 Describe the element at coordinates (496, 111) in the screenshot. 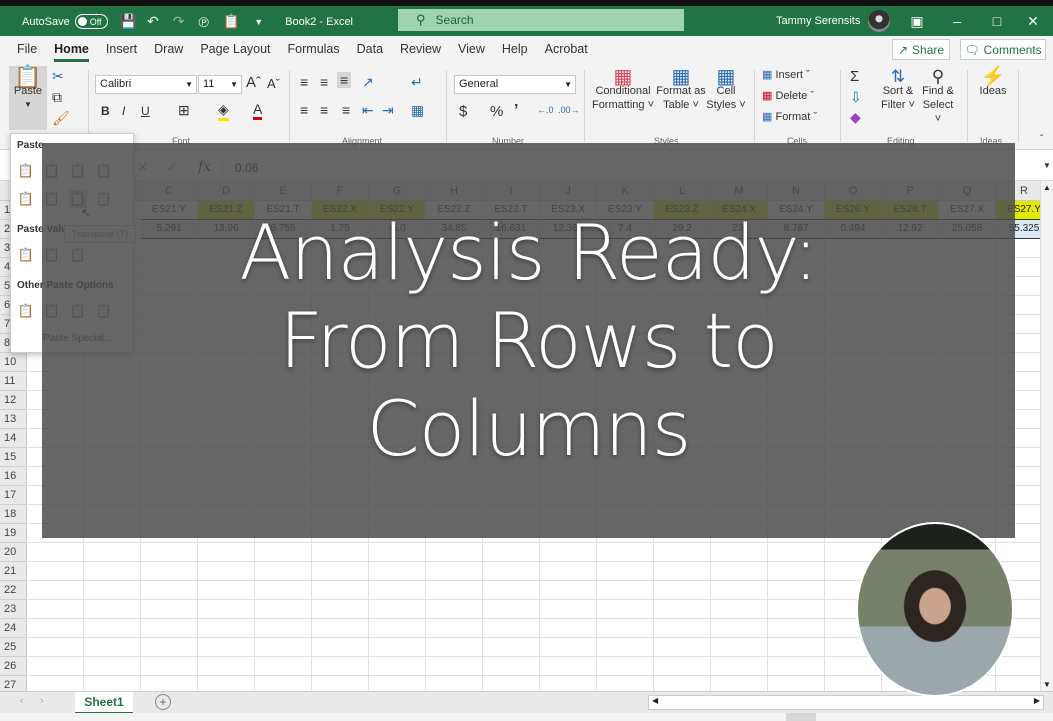

I see `percent-button: %` at that location.